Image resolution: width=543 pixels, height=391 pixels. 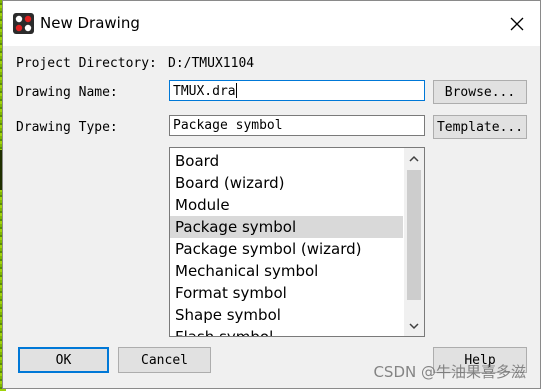 I want to click on chevron-down-icon, so click(x=414, y=325).